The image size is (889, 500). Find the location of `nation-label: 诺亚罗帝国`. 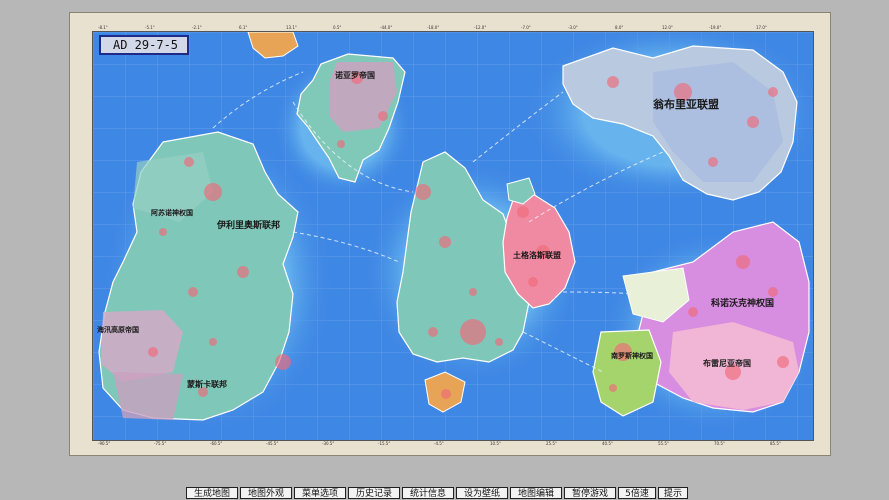

nation-label: 诺亚罗帝国 is located at coordinates (355, 75).